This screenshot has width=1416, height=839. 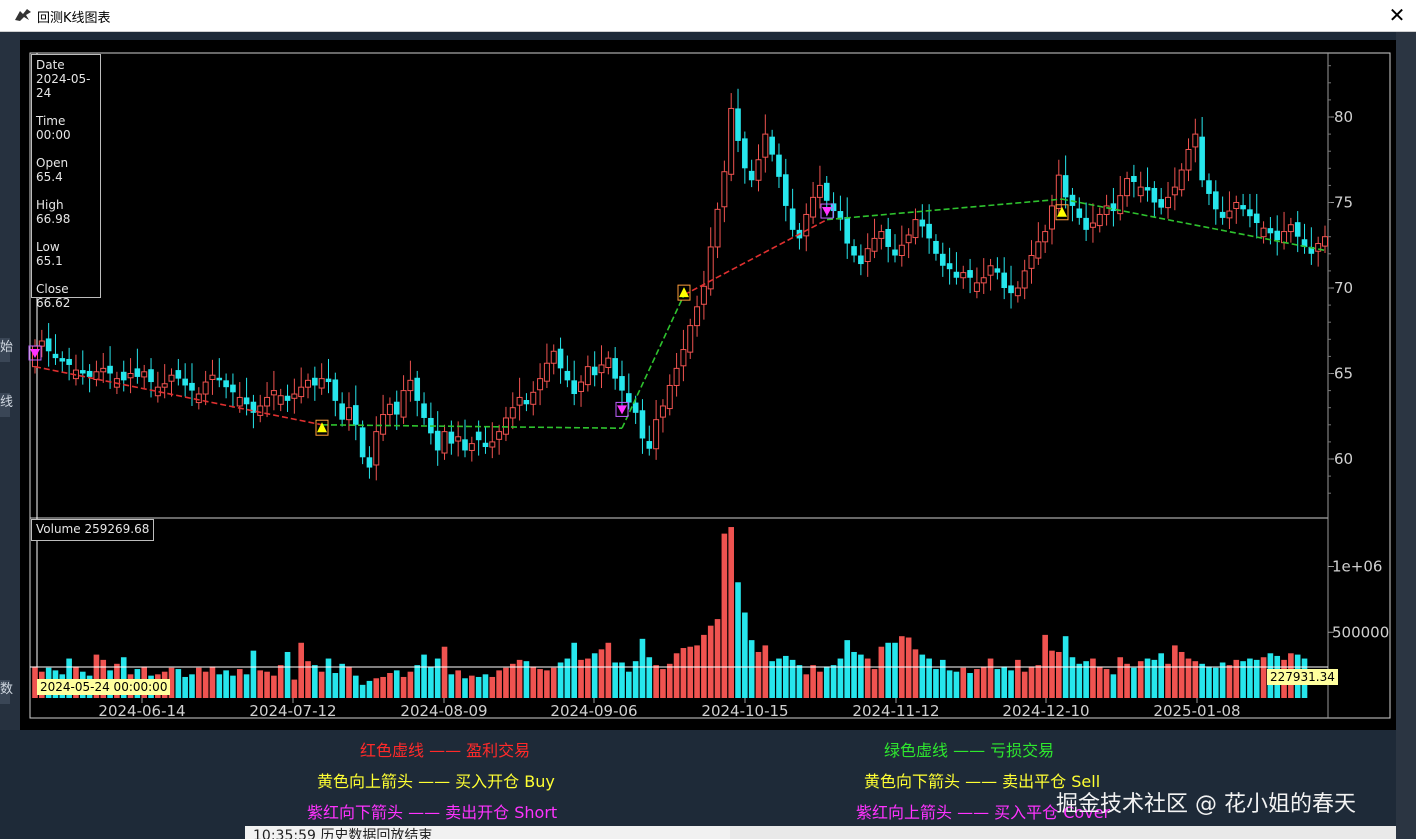 What do you see at coordinates (1343, 374) in the screenshot?
I see `price-tick-label: 65` at bounding box center [1343, 374].